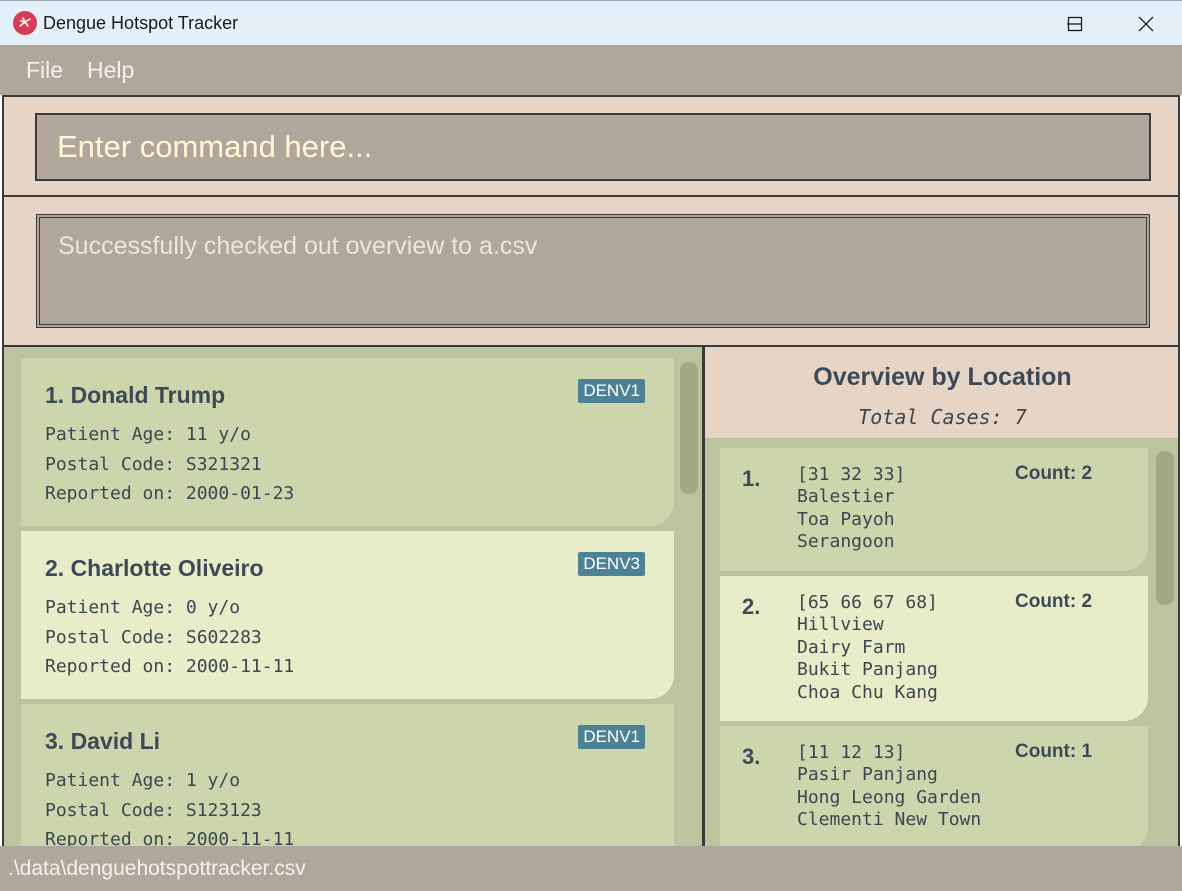  Describe the element at coordinates (591, 22) in the screenshot. I see `title-bar: Dengue Hotspot Tracker` at that location.